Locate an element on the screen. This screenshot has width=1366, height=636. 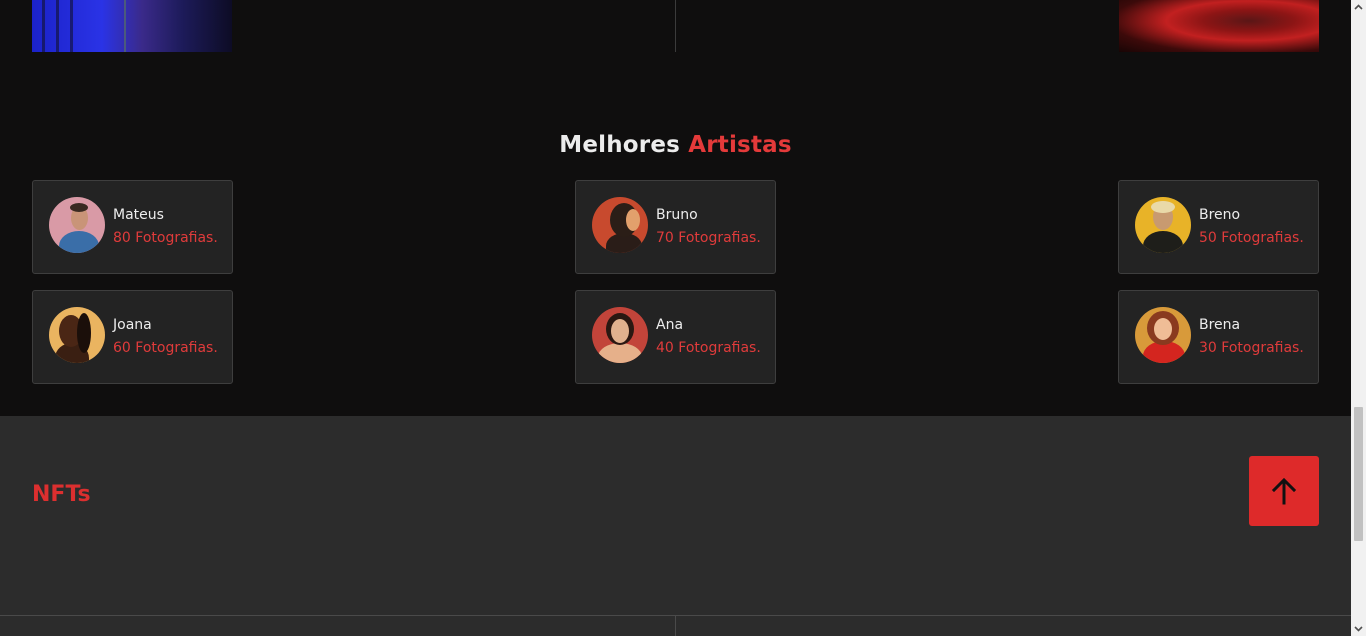
gallery-divider is located at coordinates (675, 26).